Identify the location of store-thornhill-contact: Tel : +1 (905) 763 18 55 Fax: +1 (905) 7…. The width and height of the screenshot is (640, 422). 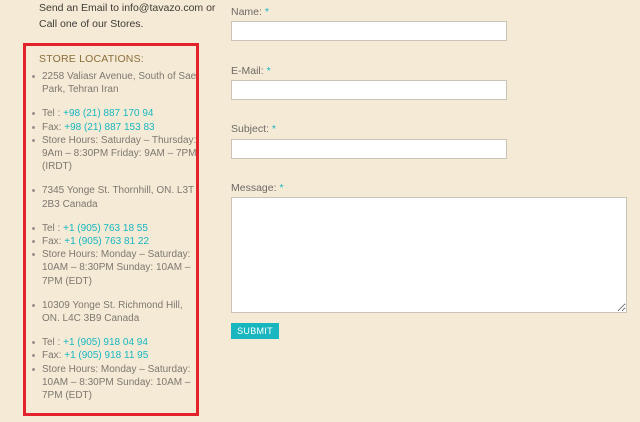
(113, 255).